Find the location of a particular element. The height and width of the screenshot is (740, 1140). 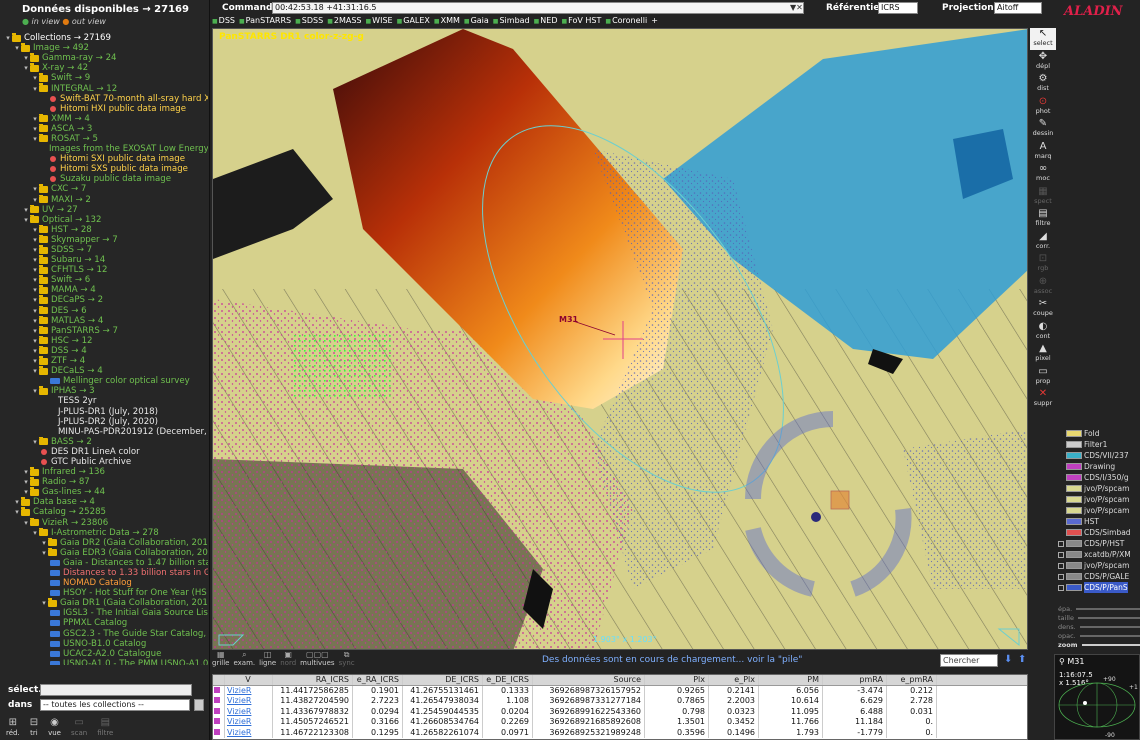

tree-item: ▾ DSS → 4 is located at coordinates (104, 350).